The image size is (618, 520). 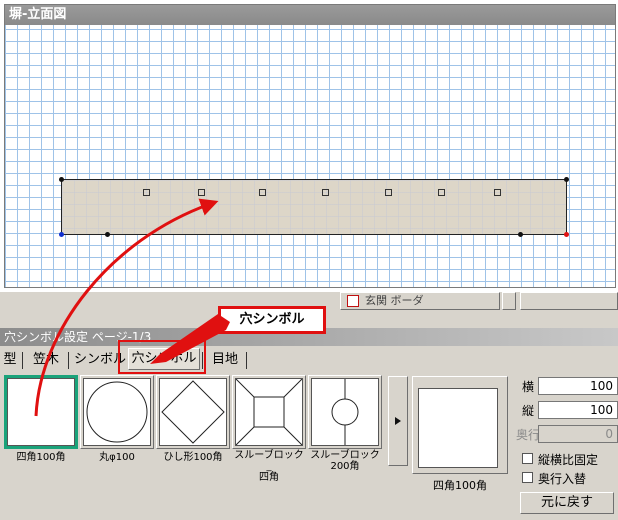 I want to click on pointer-arrow, so click(x=190, y=339).